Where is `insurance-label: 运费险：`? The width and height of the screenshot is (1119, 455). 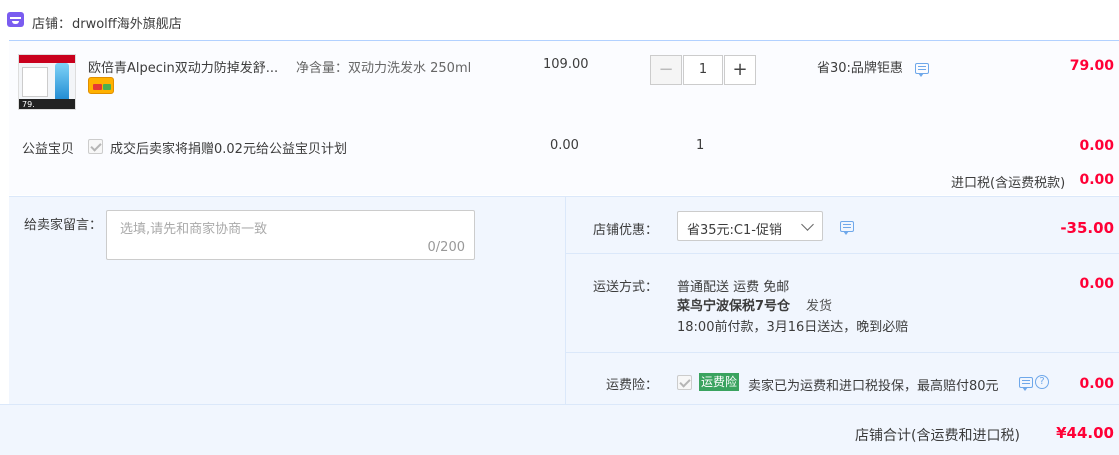
insurance-label: 运费险： is located at coordinates (632, 385).